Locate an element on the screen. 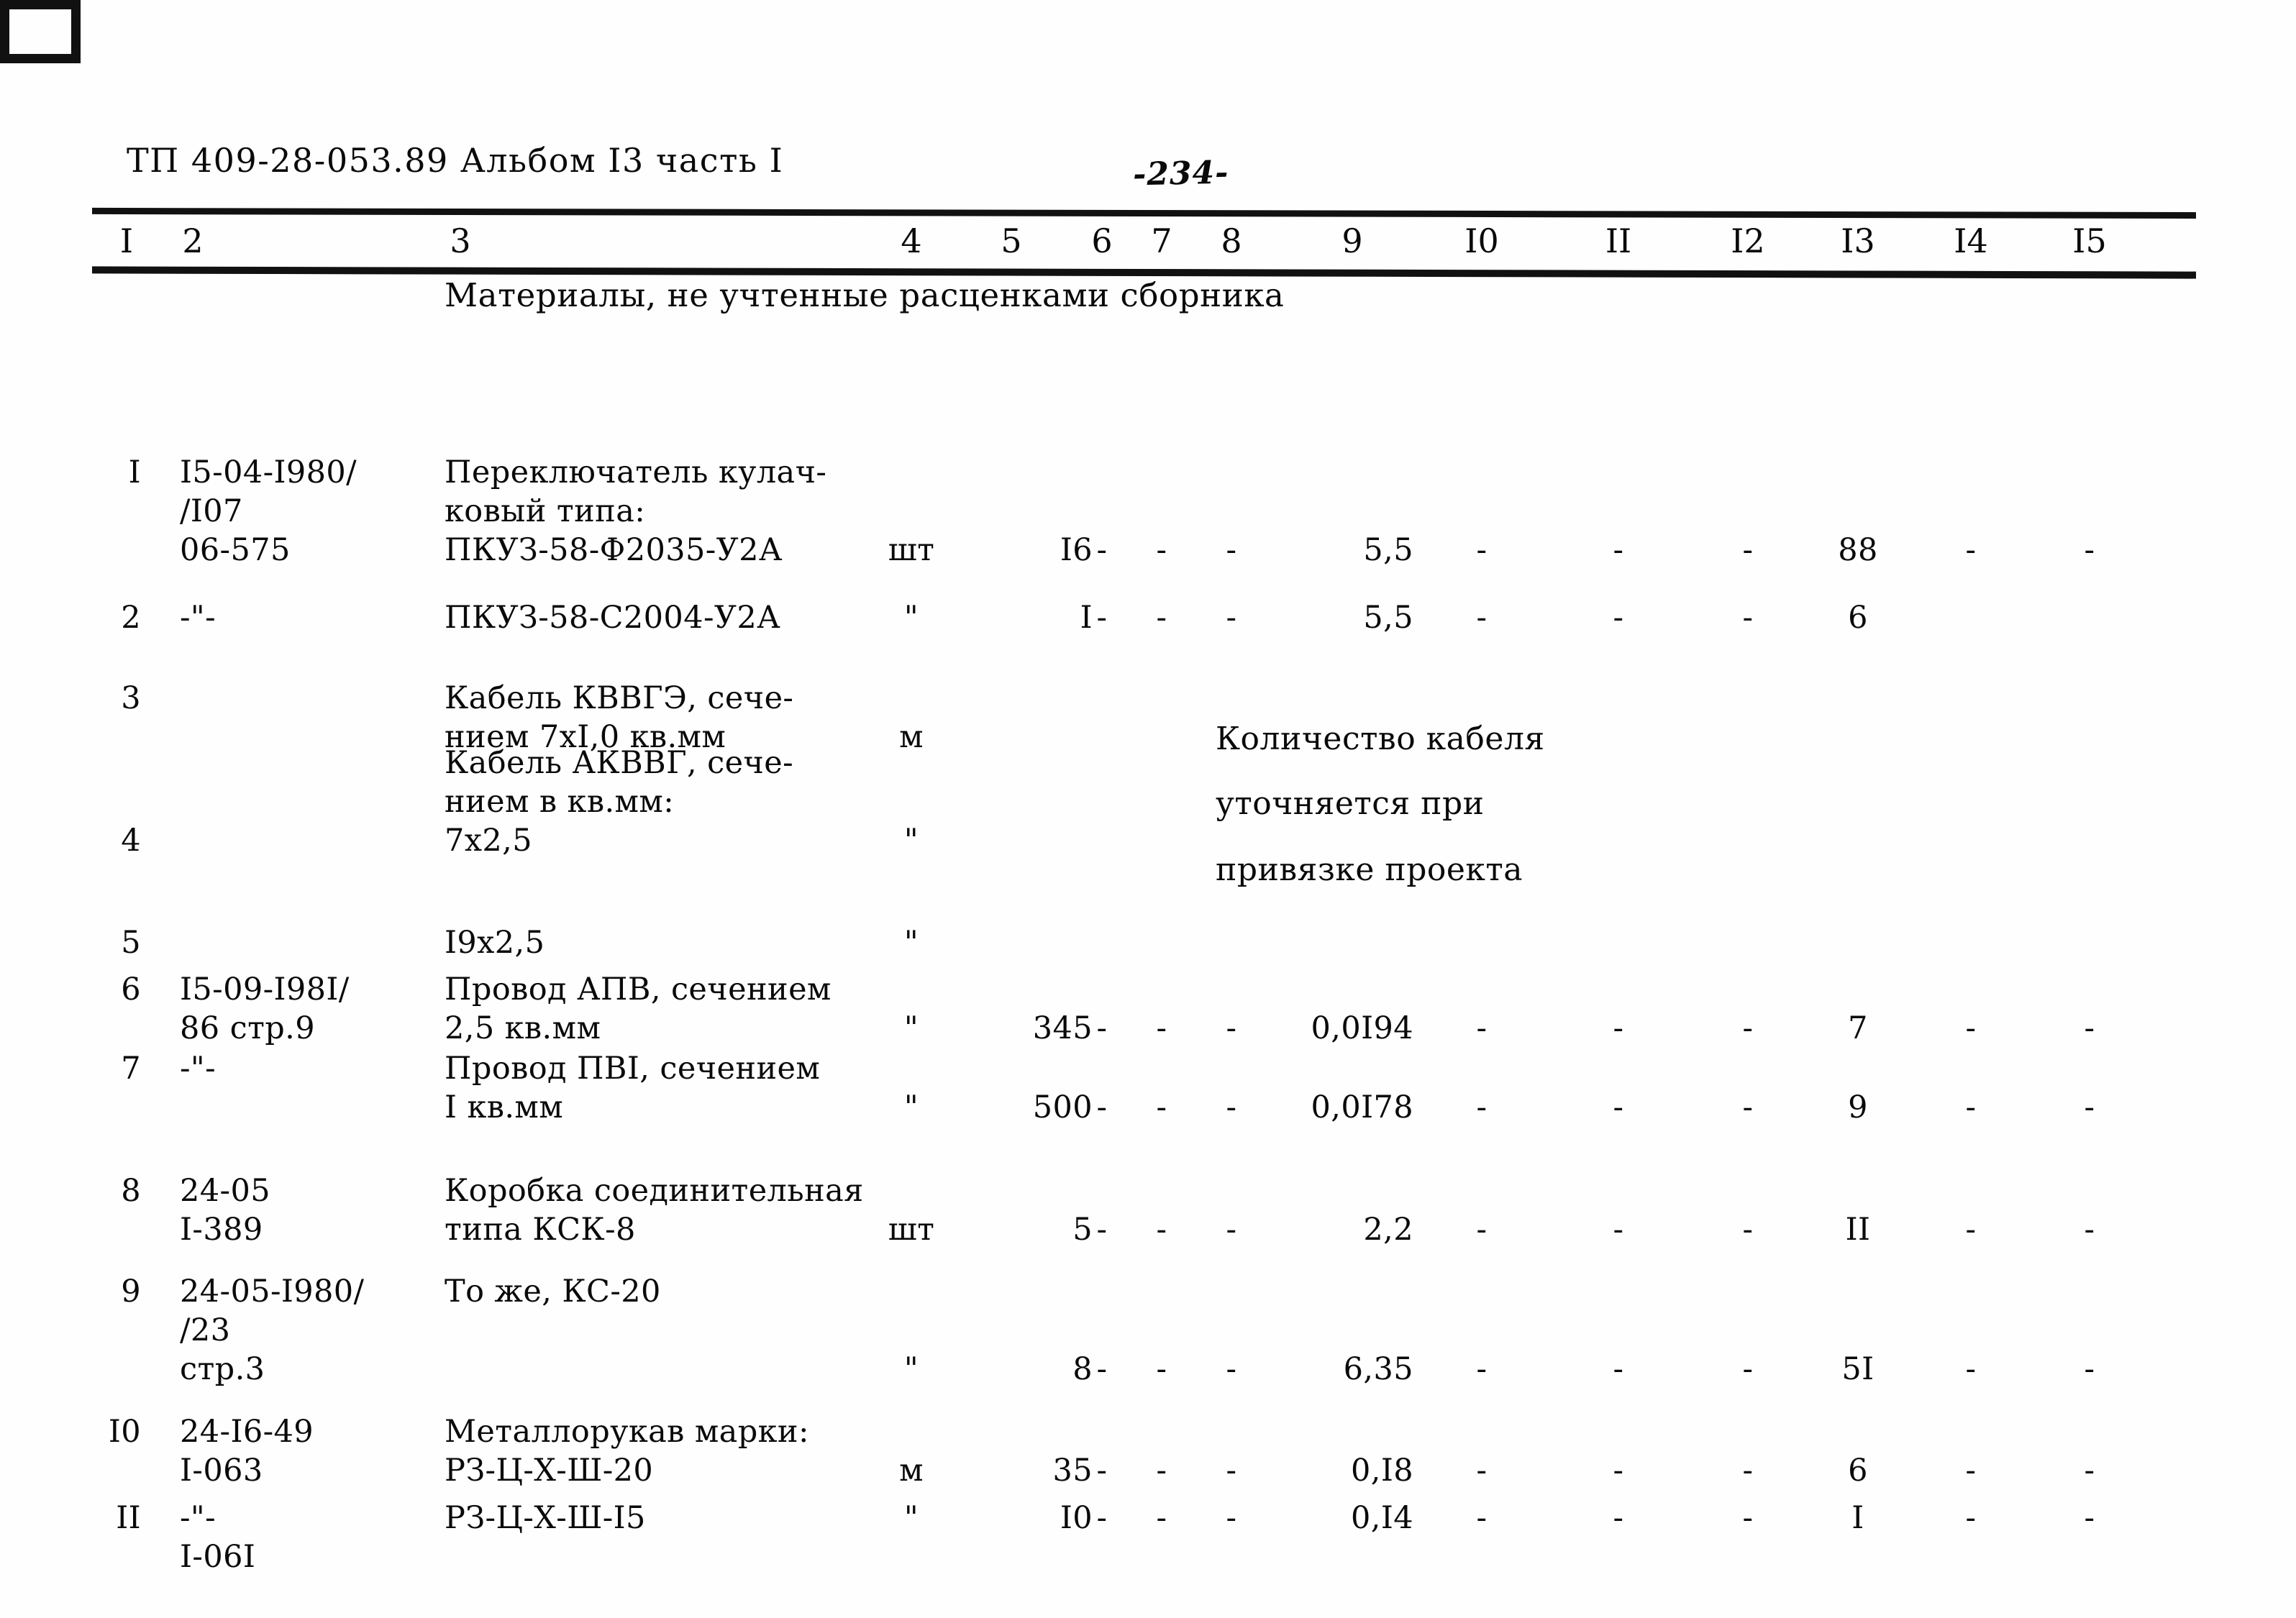 The width and height of the screenshot is (2296, 1618). row-value-col9: 0,I4 is located at coordinates (1382, 1518).